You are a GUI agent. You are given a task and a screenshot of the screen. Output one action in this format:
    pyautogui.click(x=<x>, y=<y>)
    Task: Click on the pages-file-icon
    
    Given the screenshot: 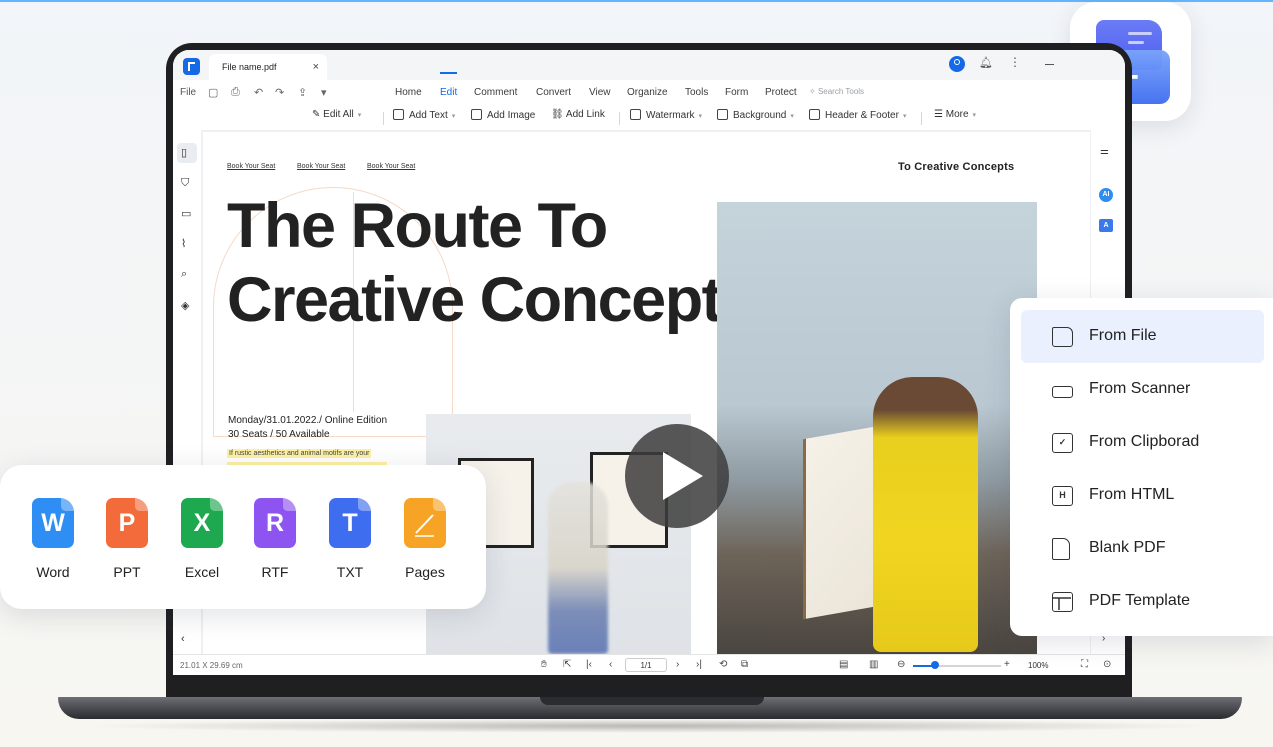 What is the action you would take?
    pyautogui.click(x=425, y=523)
    